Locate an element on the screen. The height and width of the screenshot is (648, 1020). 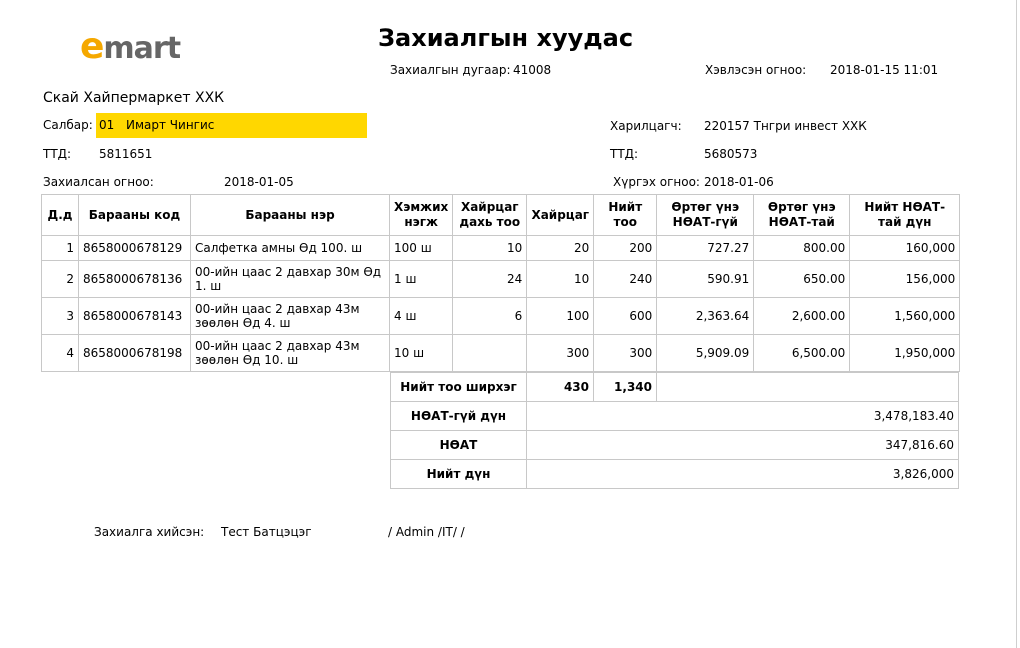
partner-label: Харилцагч: is located at coordinates (646, 126).